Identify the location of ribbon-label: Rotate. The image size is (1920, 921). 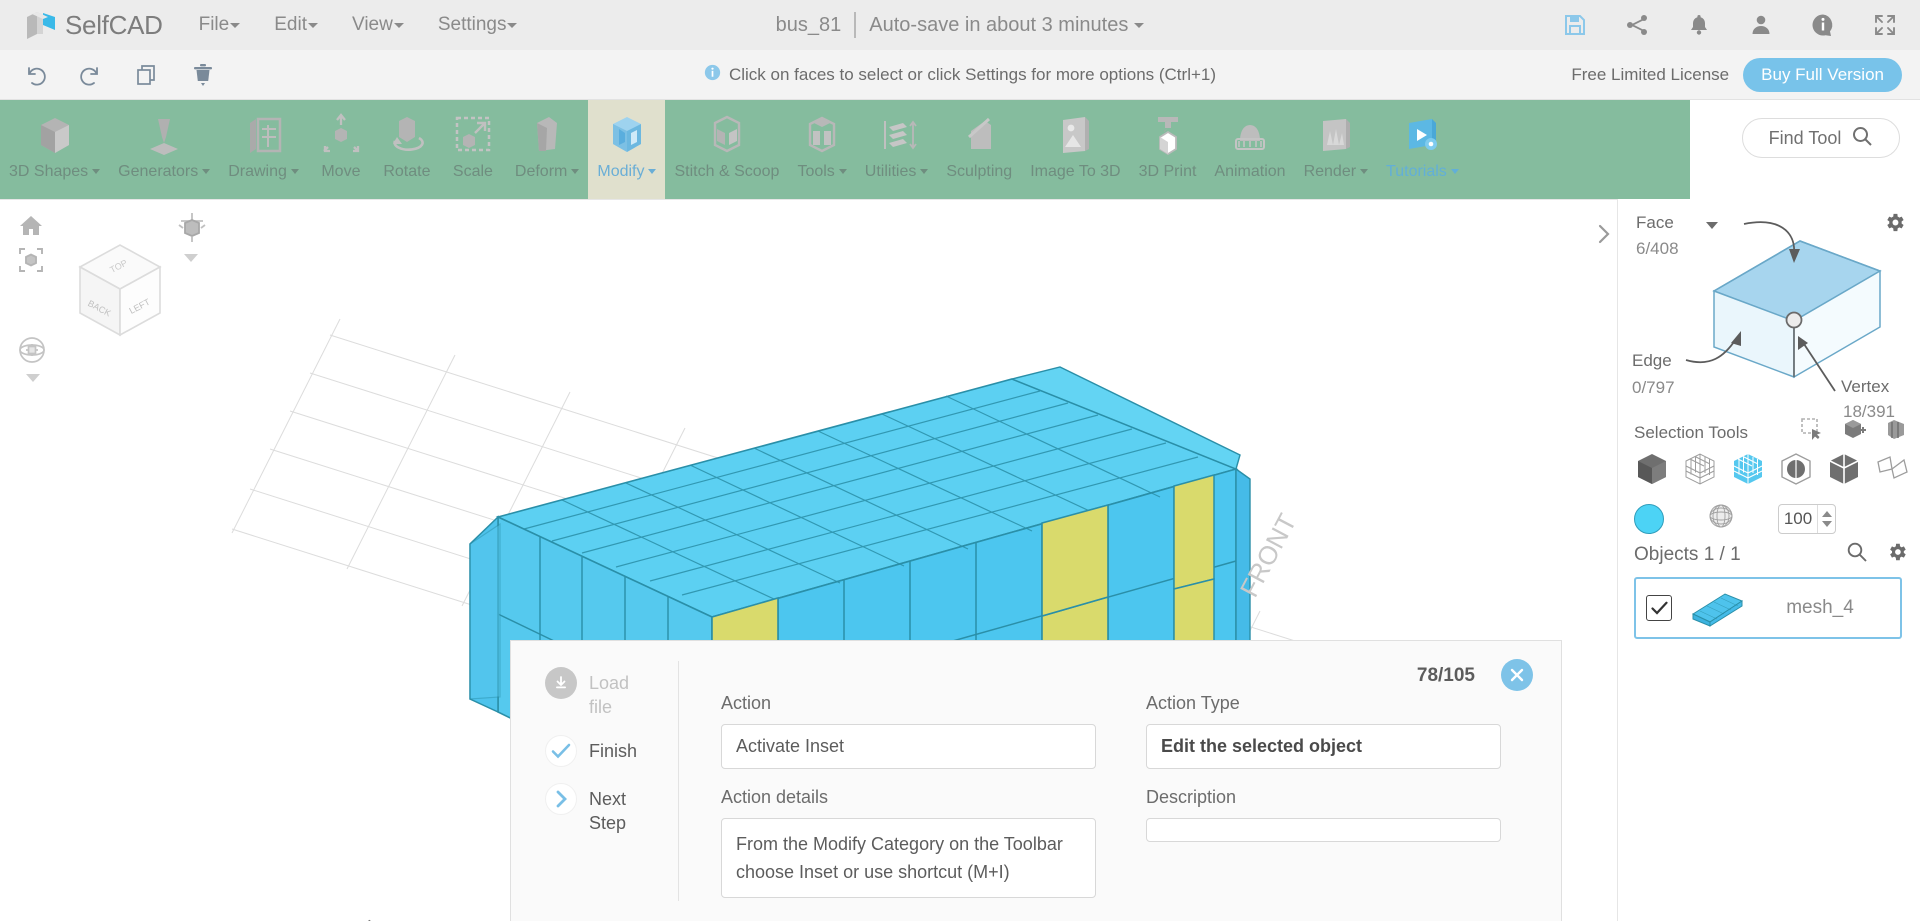
(407, 171).